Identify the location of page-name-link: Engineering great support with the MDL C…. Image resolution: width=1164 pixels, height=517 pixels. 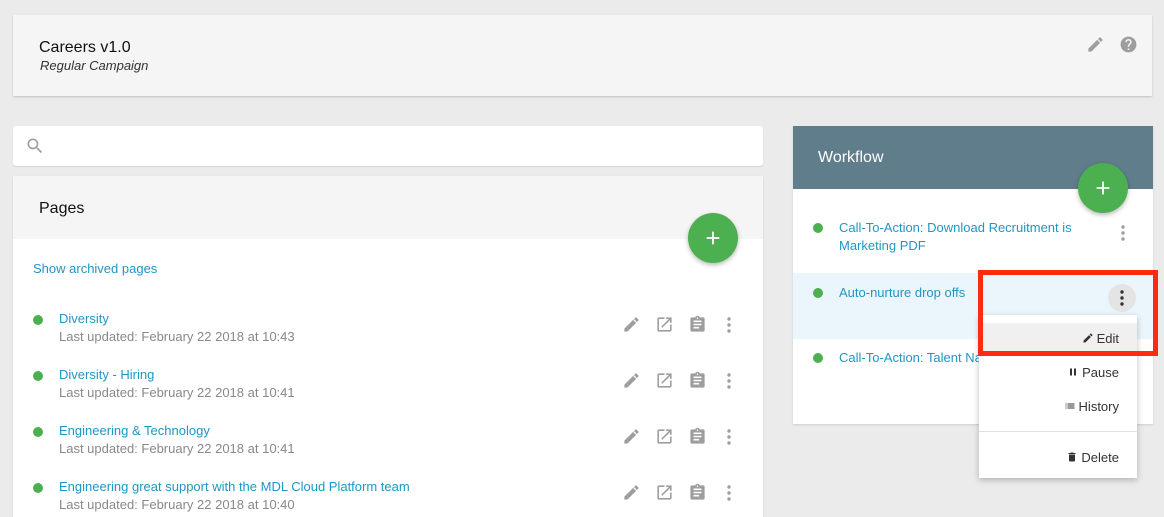
(234, 486).